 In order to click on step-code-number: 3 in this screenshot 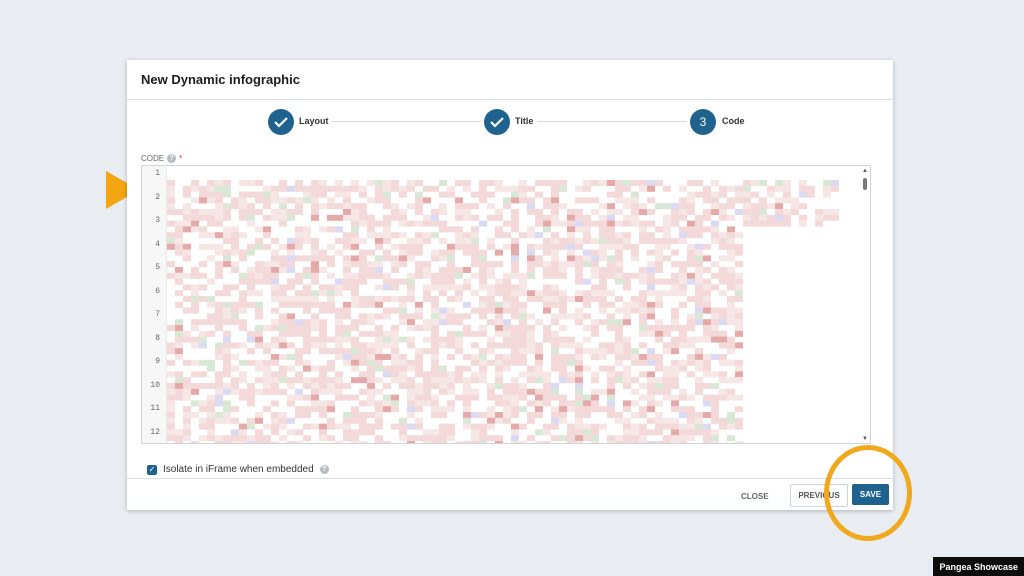, I will do `click(703, 122)`.